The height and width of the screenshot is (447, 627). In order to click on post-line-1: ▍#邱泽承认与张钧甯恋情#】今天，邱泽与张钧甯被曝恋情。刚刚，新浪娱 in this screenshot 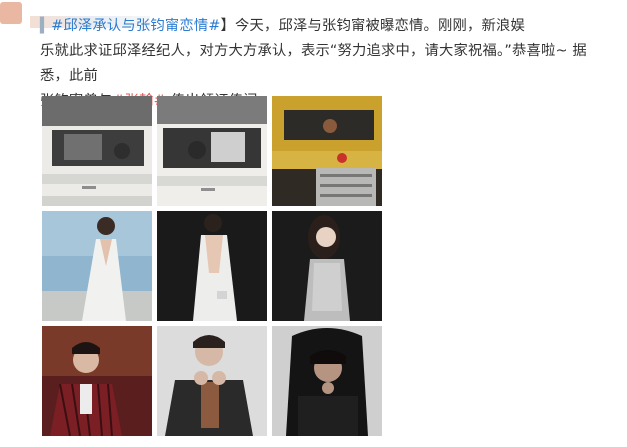, I will do `click(327, 26)`.